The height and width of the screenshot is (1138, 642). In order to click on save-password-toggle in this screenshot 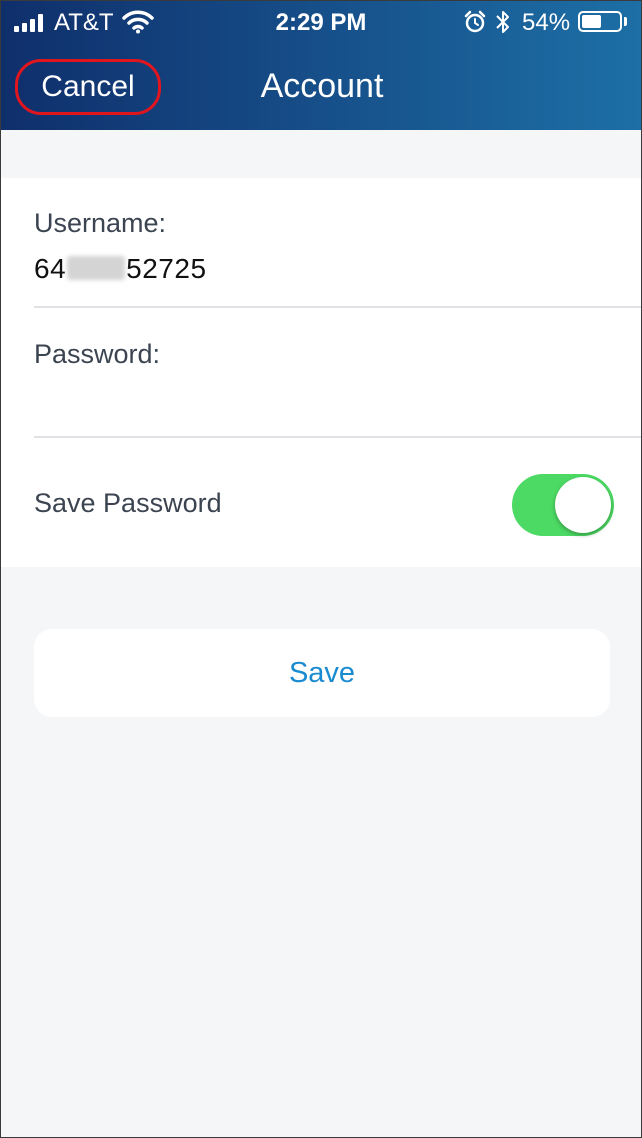, I will do `click(563, 505)`.